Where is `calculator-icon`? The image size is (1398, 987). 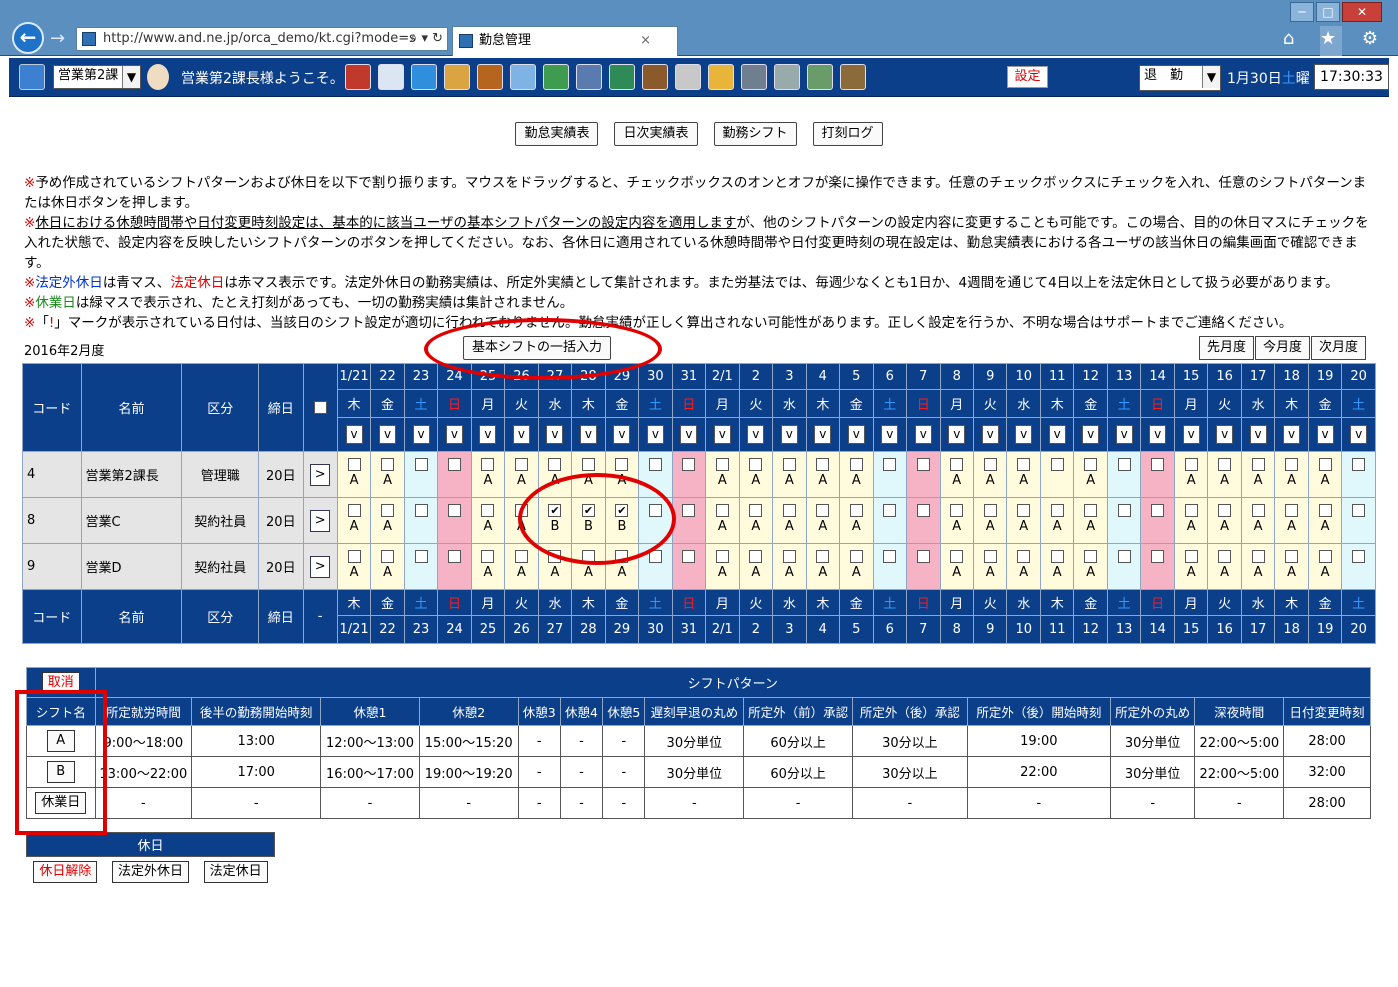 calculator-icon is located at coordinates (589, 77).